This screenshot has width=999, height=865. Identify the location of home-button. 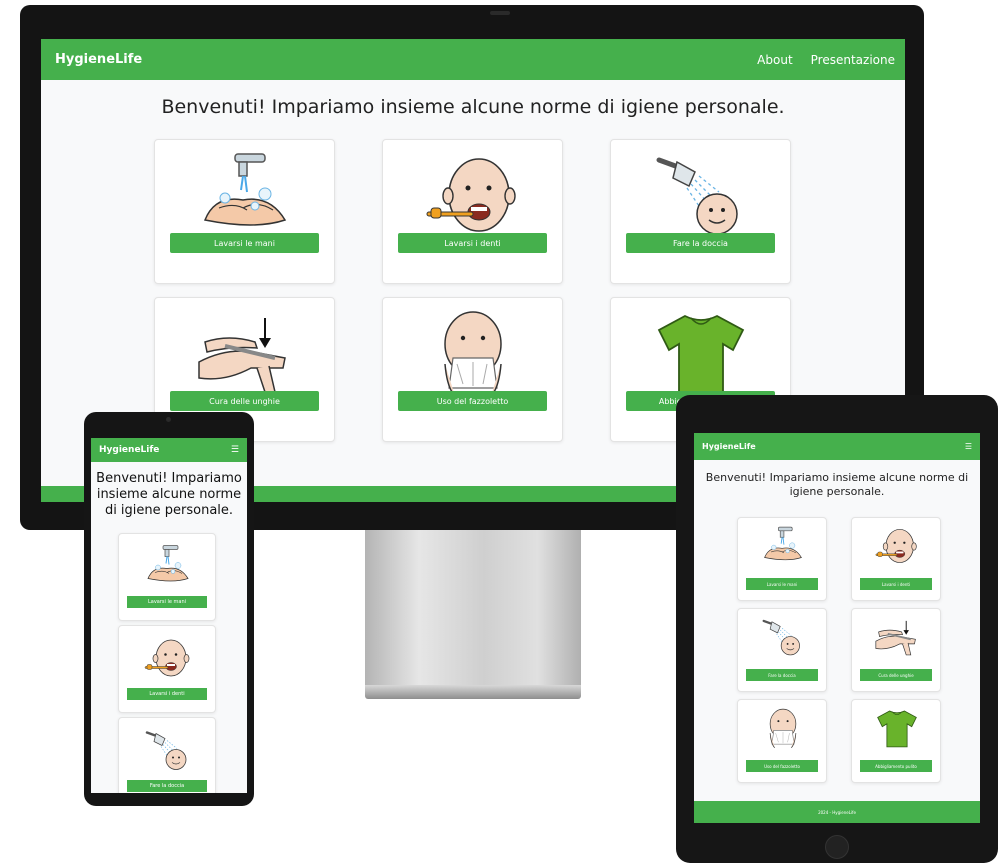
(837, 847).